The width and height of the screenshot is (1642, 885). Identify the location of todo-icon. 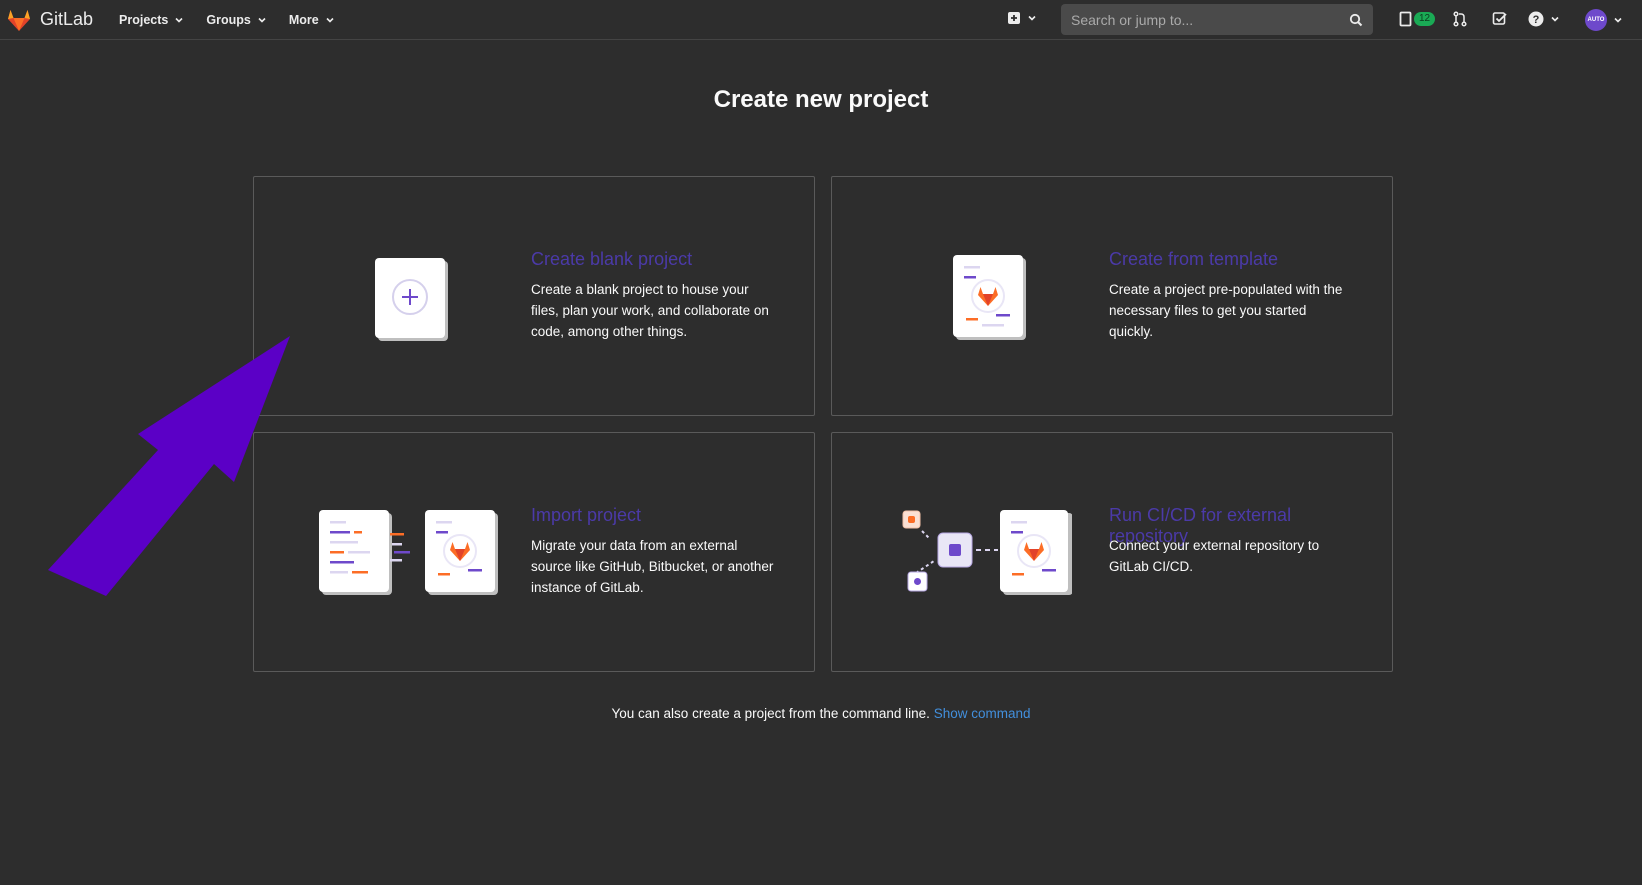
(1499, 18).